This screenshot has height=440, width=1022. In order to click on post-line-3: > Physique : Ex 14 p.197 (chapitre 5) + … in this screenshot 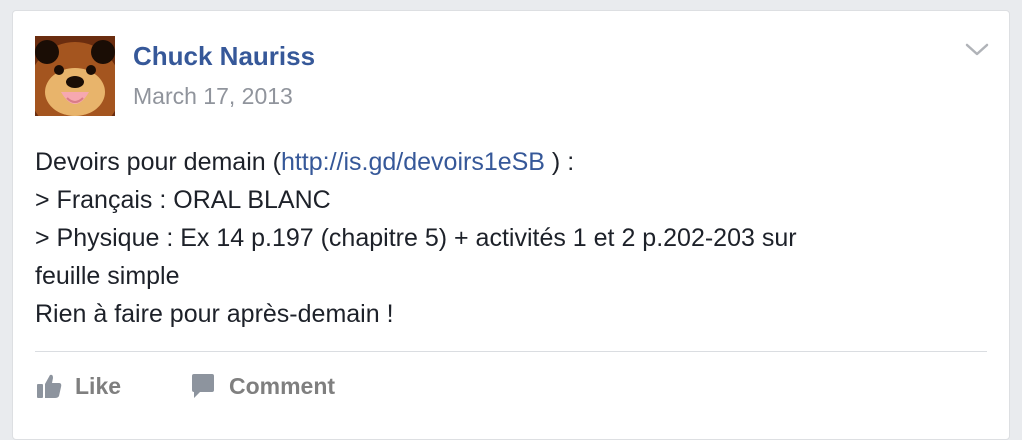, I will do `click(416, 238)`.